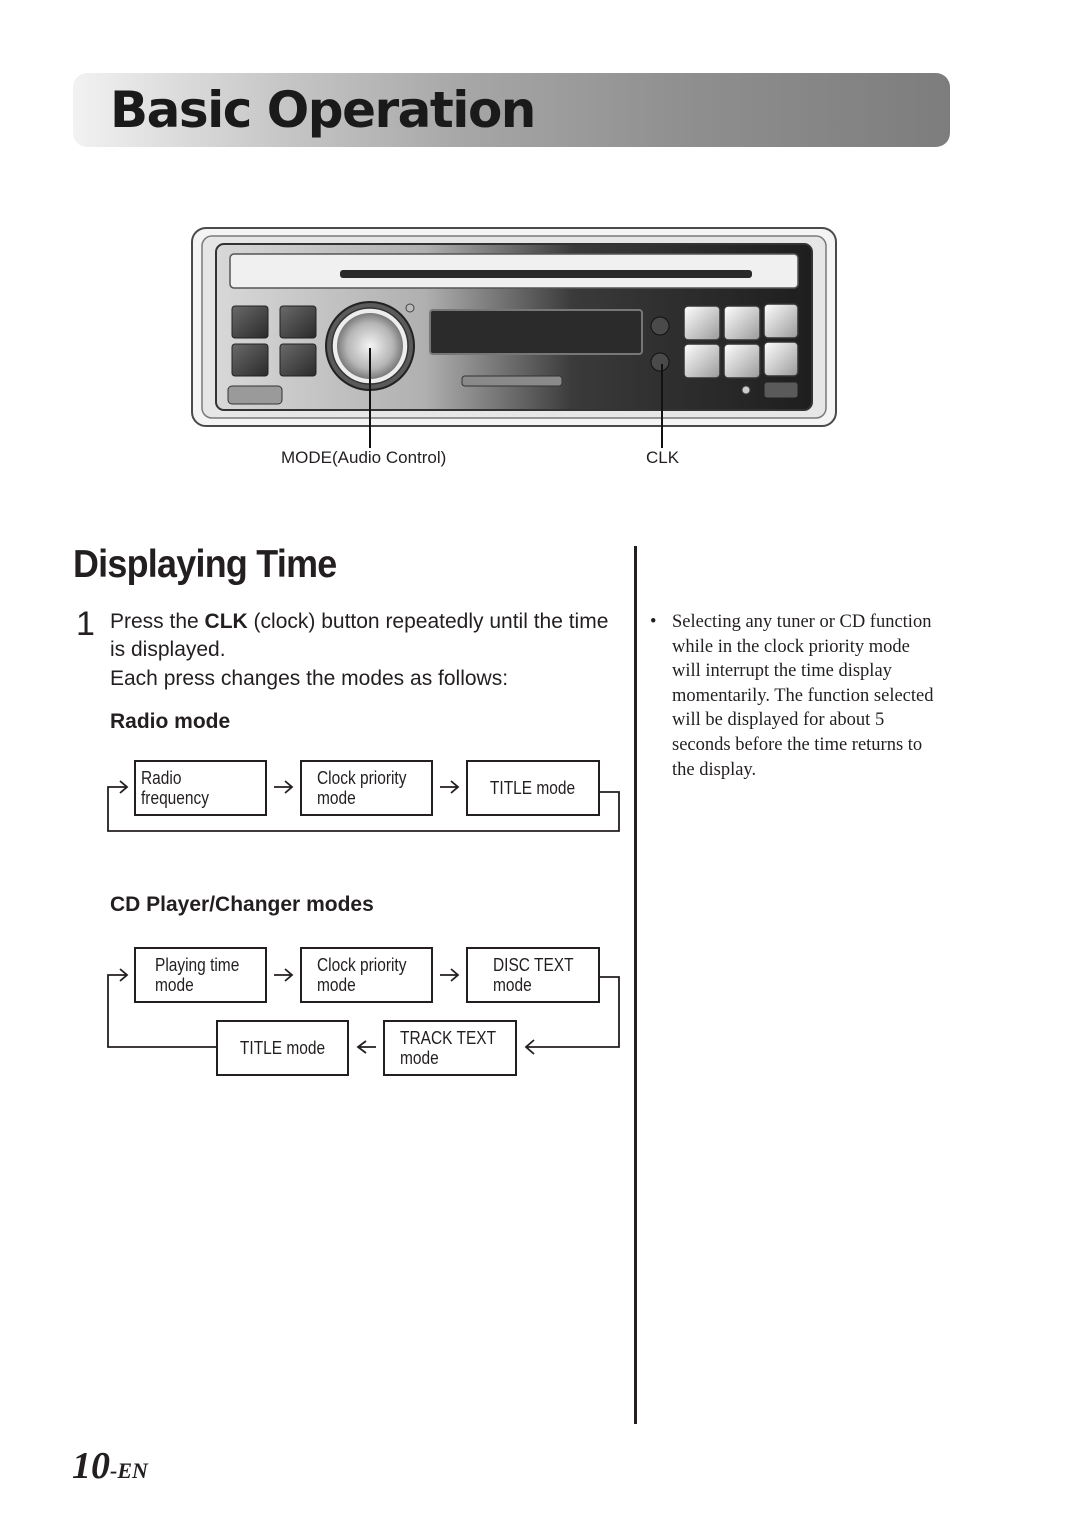 This screenshot has height=1534, width=1080. I want to click on box-label: Playing time mode, so click(197, 975).